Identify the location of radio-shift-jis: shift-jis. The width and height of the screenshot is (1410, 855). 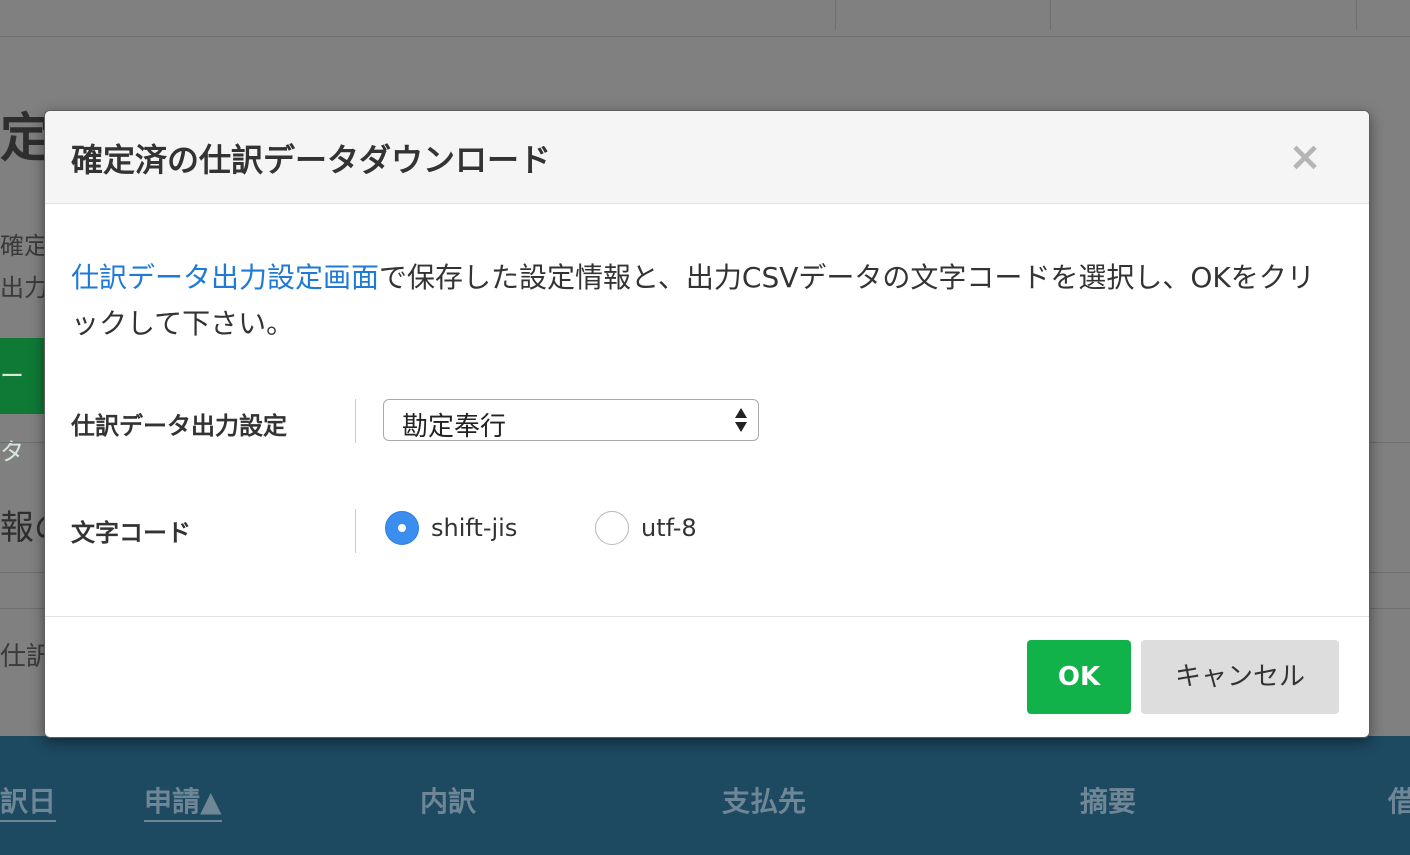
(460, 529).